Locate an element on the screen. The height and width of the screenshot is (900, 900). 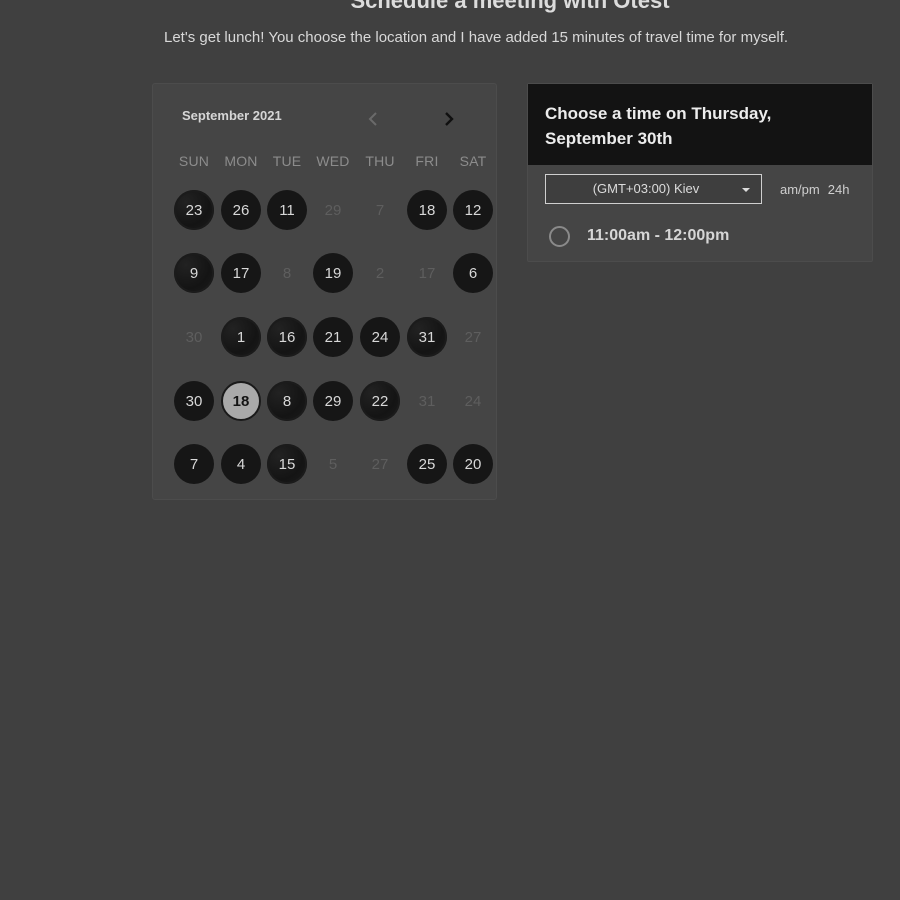
time-format-toggle: am/pm 24h is located at coordinates (814, 189).